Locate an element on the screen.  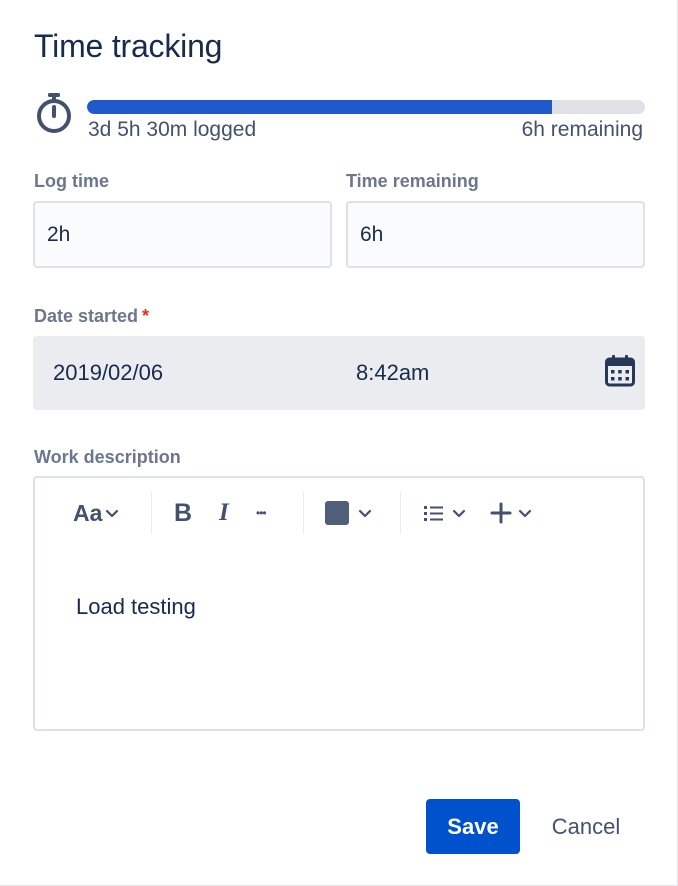
dialog-title: Time tracking is located at coordinates (128, 46).